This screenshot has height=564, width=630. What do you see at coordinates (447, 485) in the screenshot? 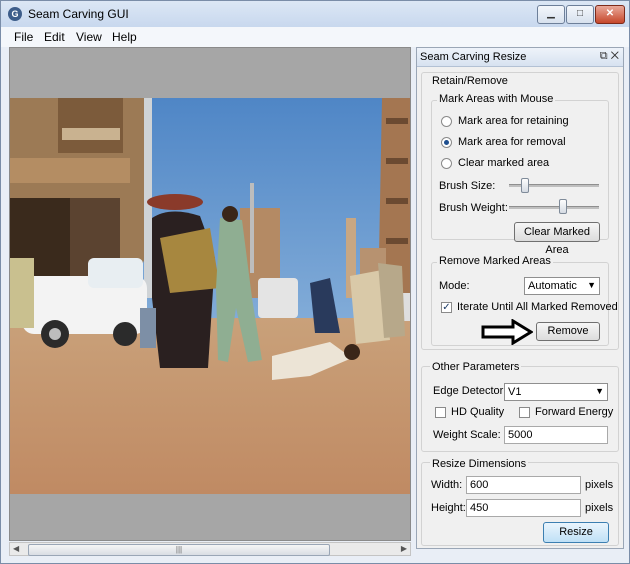
I see `width-label: Width:` at bounding box center [447, 485].